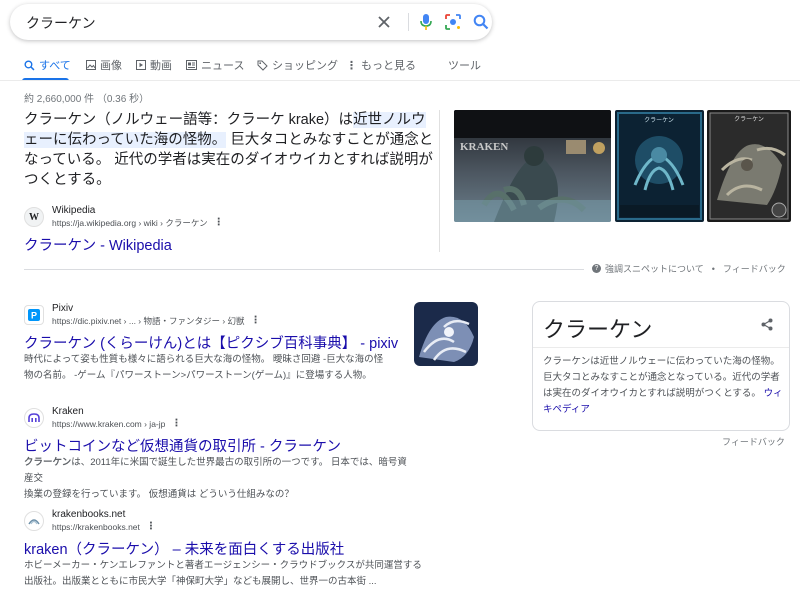 Image resolution: width=800 pixels, height=601 pixels. What do you see at coordinates (55, 66) in the screenshot?
I see `tab-label: すべて` at bounding box center [55, 66].